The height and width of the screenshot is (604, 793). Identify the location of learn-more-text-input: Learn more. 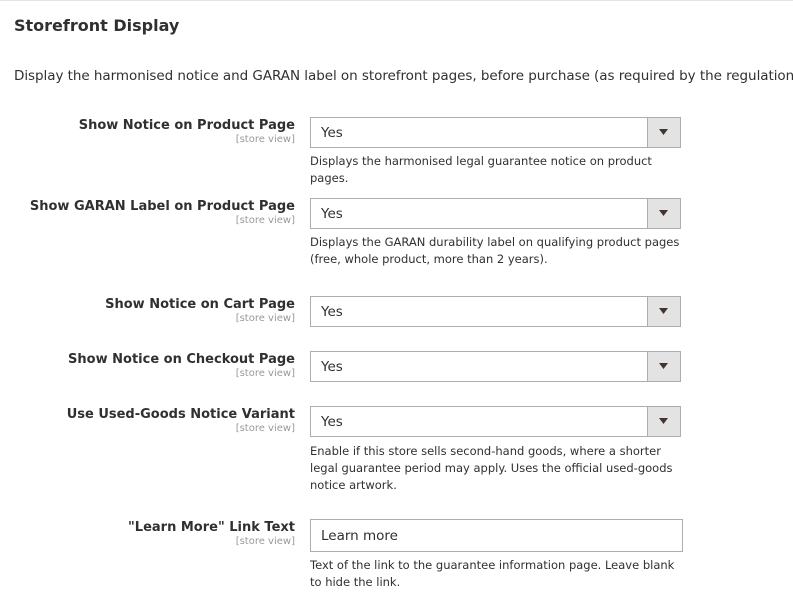
(496, 535).